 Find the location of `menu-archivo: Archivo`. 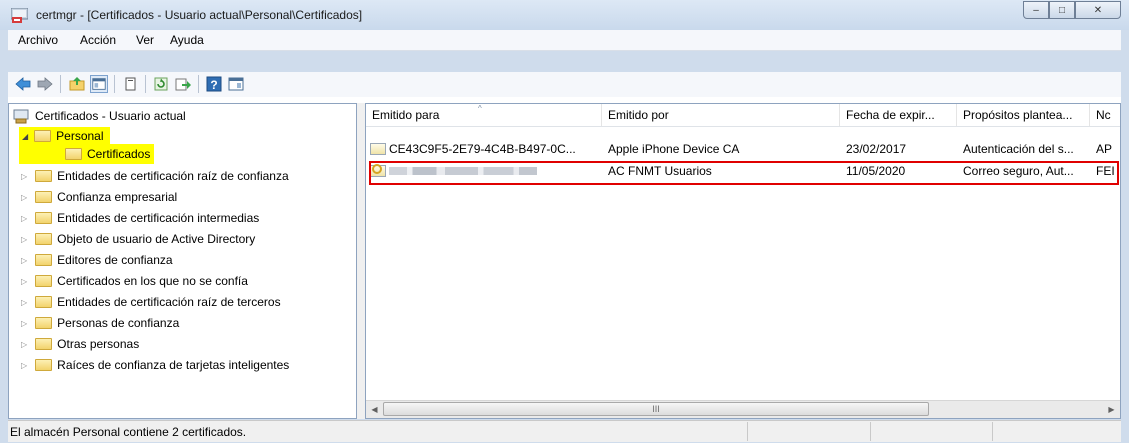

menu-archivo: Archivo is located at coordinates (38, 40).